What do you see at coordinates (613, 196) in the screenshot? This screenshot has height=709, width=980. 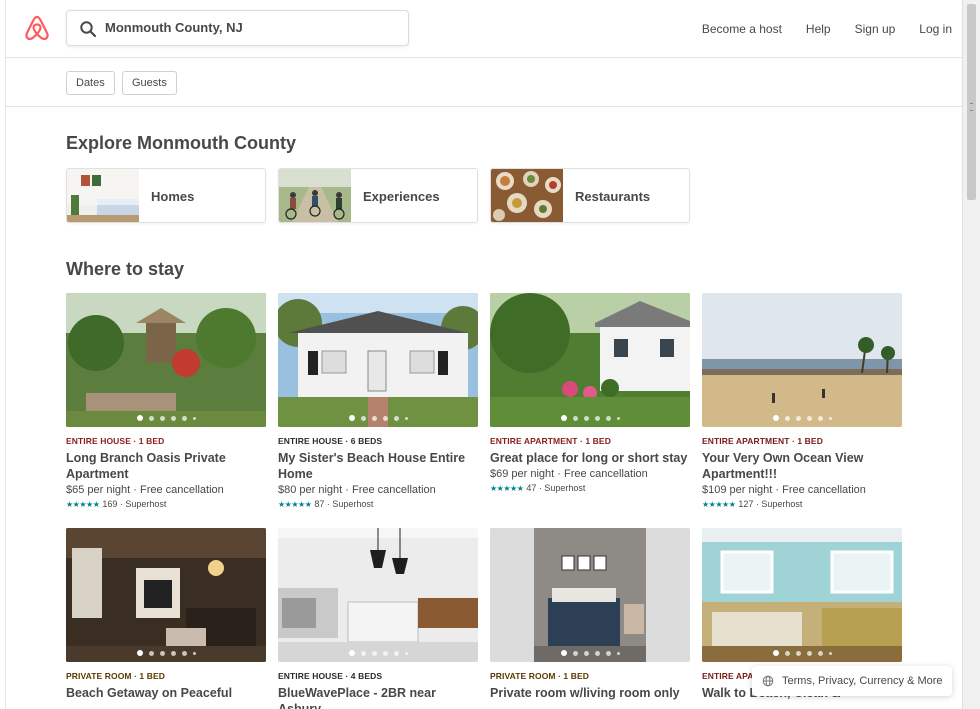 I see `explore-card-restaurants-label: Restaurants` at bounding box center [613, 196].